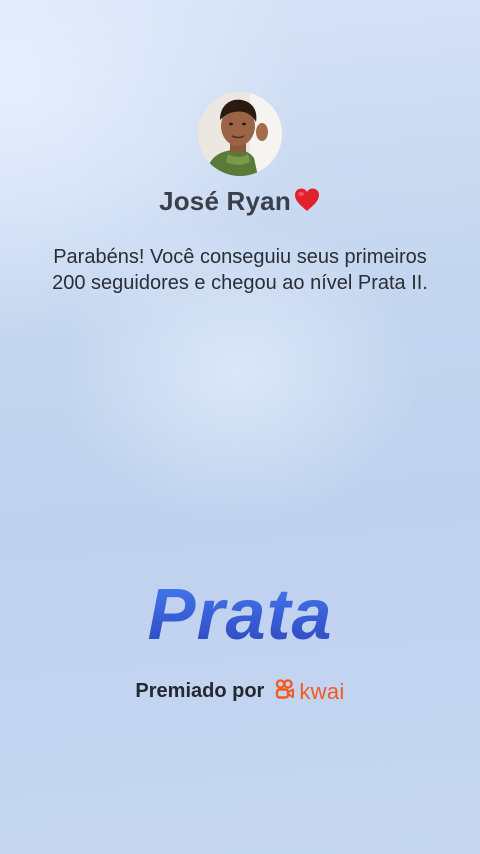 This screenshot has width=480, height=854. I want to click on profile-name: José Ryan, so click(240, 203).